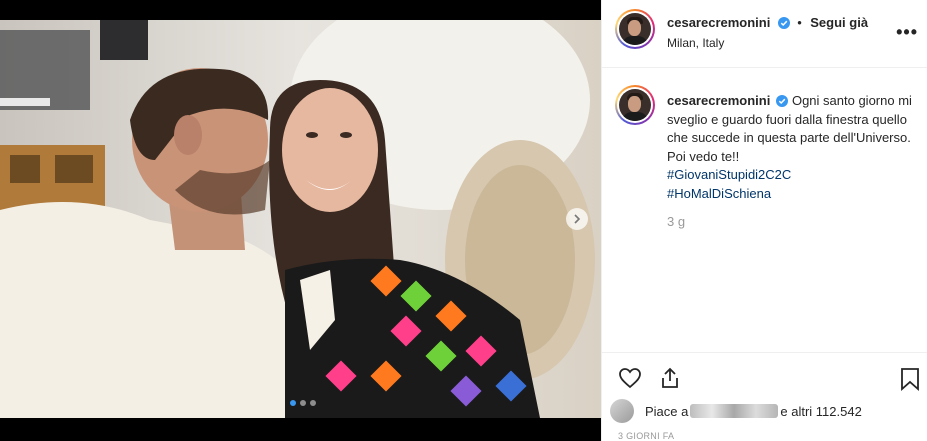  What do you see at coordinates (734, 411) in the screenshot?
I see `redacted-username` at bounding box center [734, 411].